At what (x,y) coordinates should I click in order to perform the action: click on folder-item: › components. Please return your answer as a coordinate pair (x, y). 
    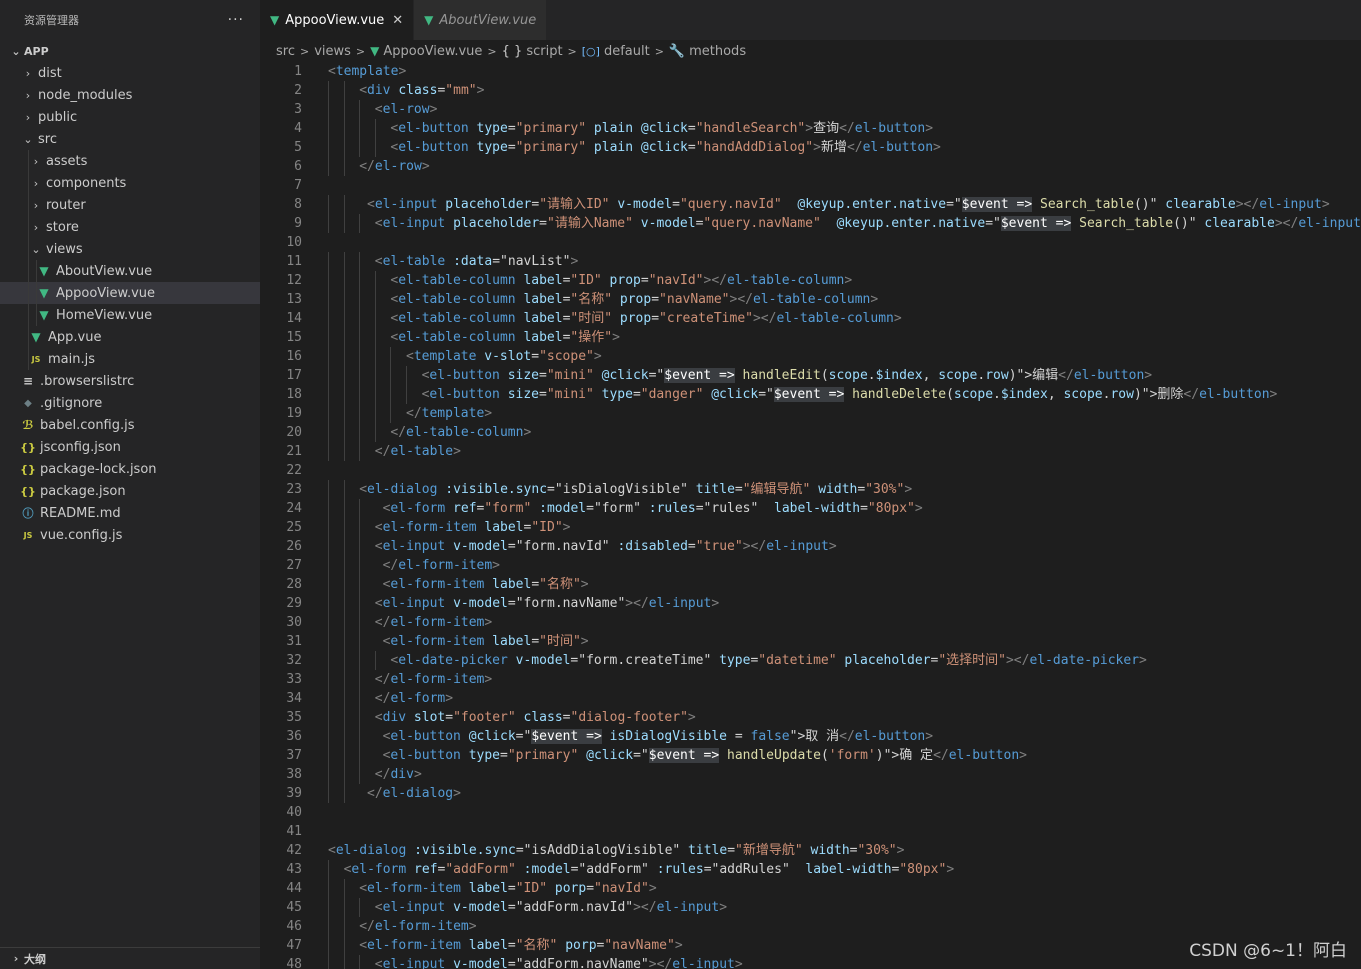
    Looking at the image, I should click on (130, 183).